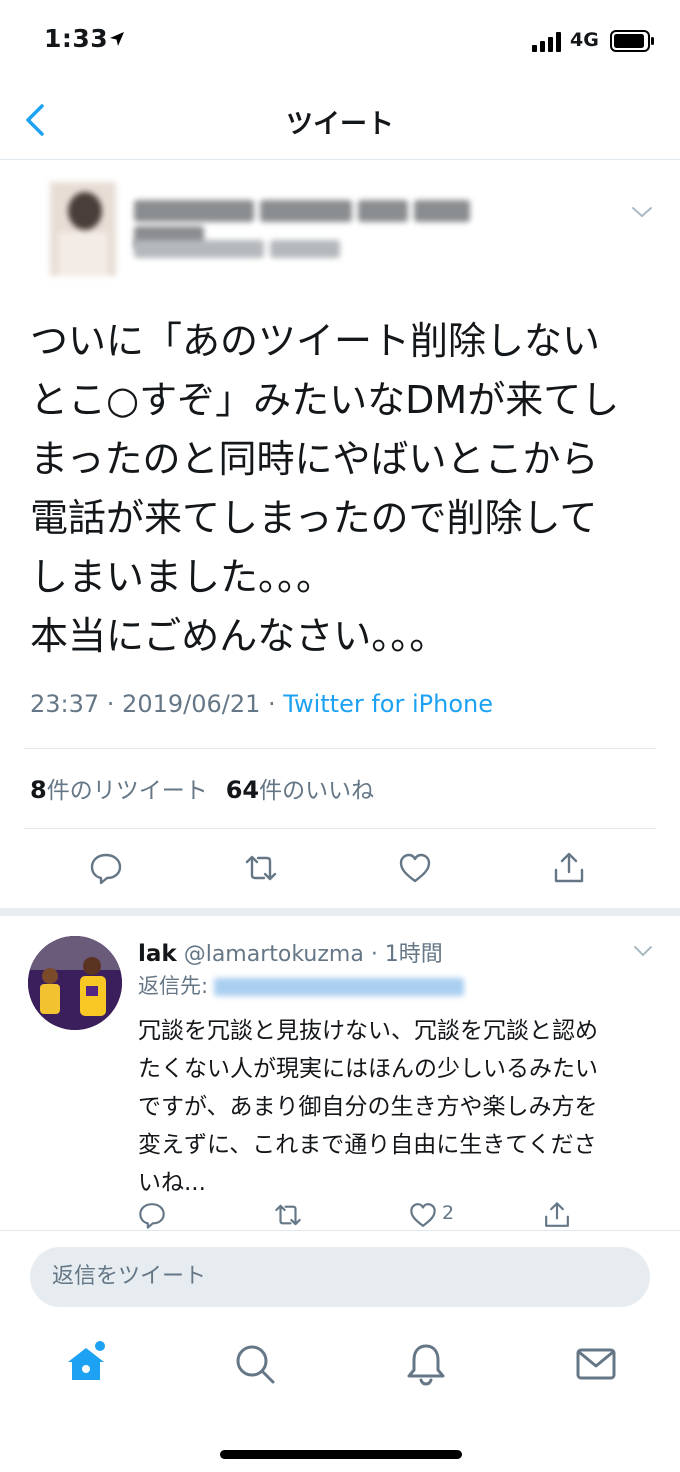 This screenshot has width=680, height=1472. I want to click on battery-icon, so click(632, 41).